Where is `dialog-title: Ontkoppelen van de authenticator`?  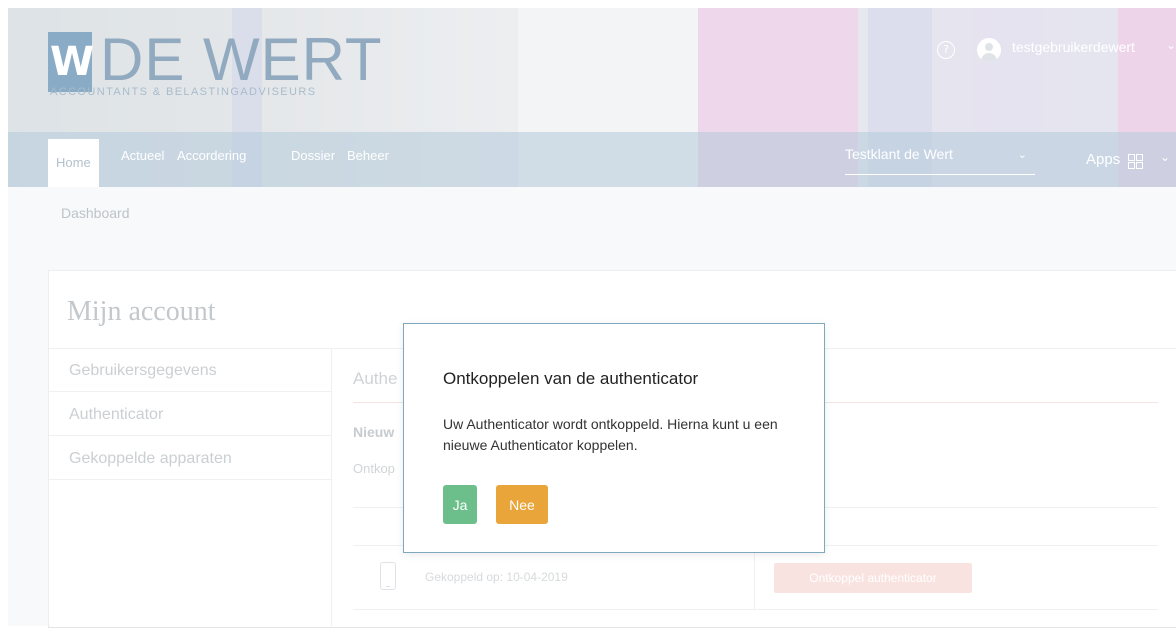 dialog-title: Ontkoppelen van de authenticator is located at coordinates (571, 378).